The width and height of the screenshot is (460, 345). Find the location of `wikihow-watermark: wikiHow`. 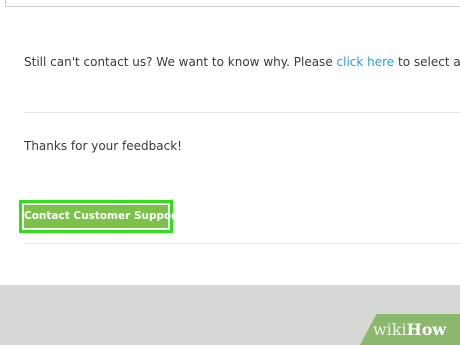

wikihow-watermark: wikiHow is located at coordinates (410, 329).